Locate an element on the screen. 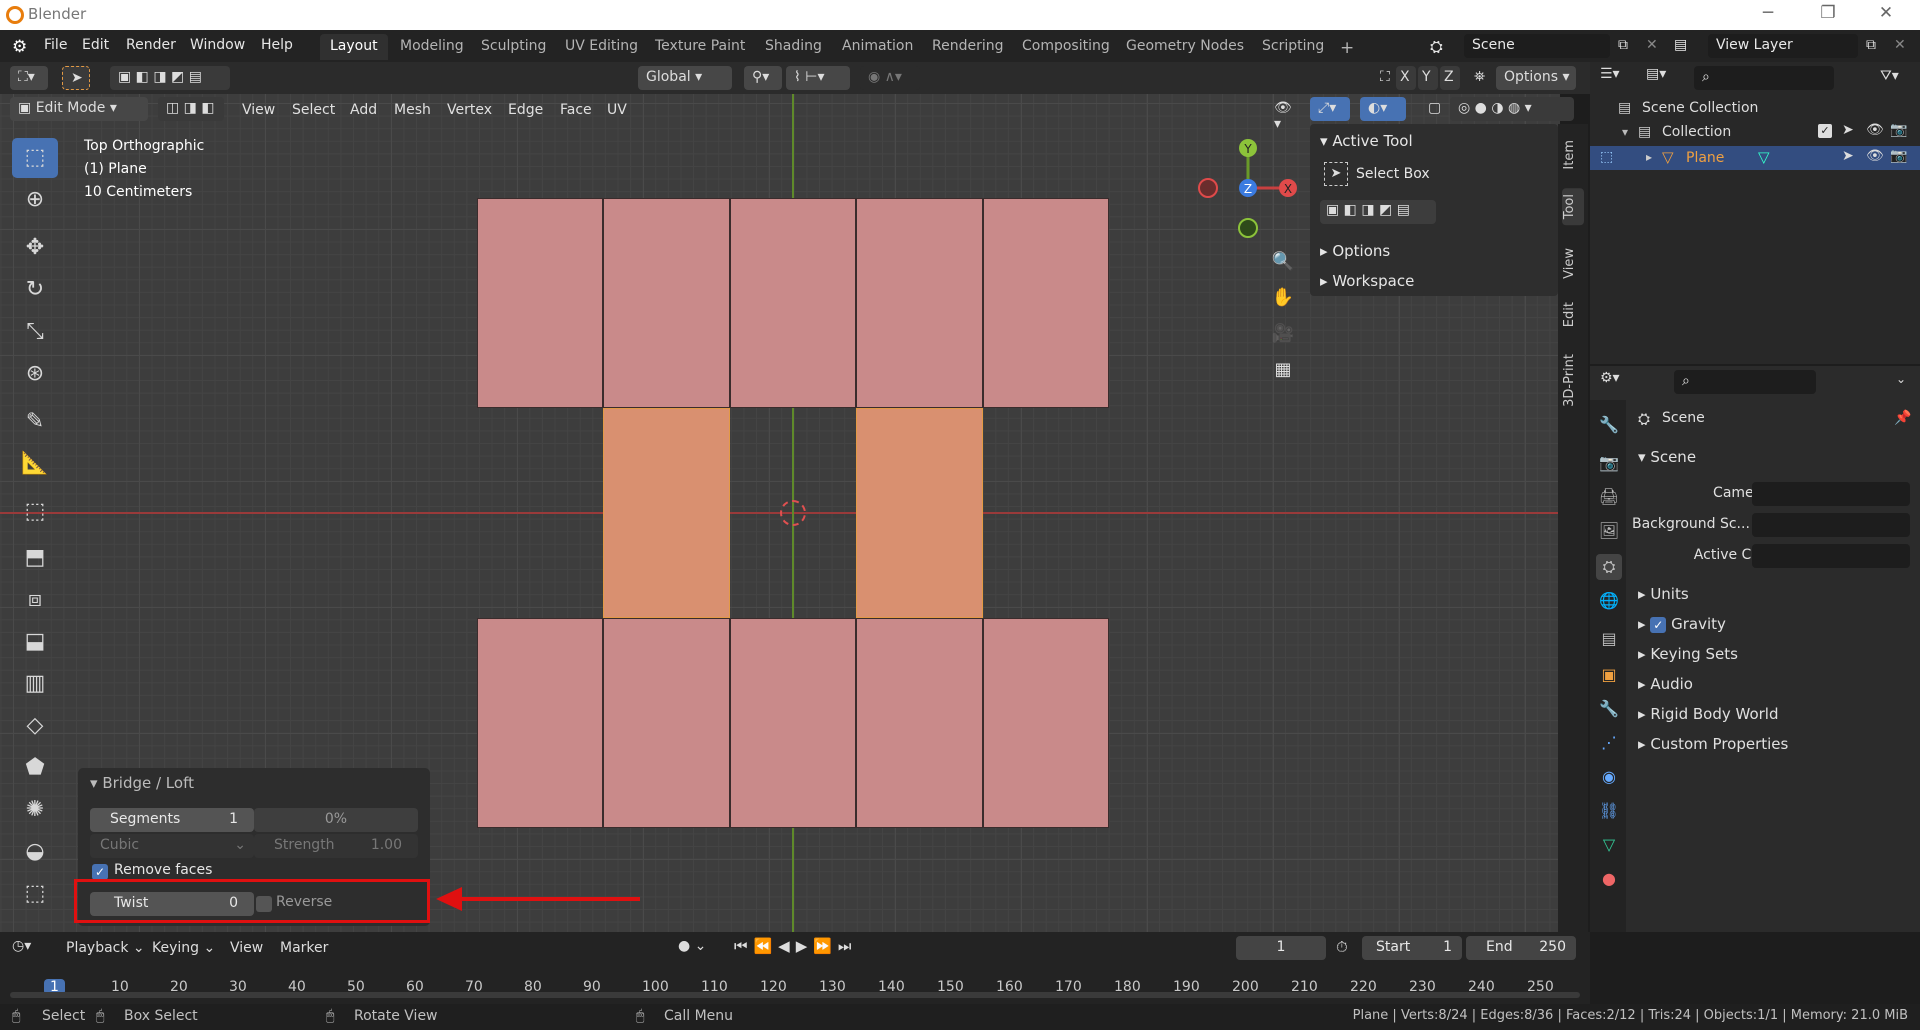 The height and width of the screenshot is (1030, 1920). gizmo-neg-y-axis is located at coordinates (1248, 228).